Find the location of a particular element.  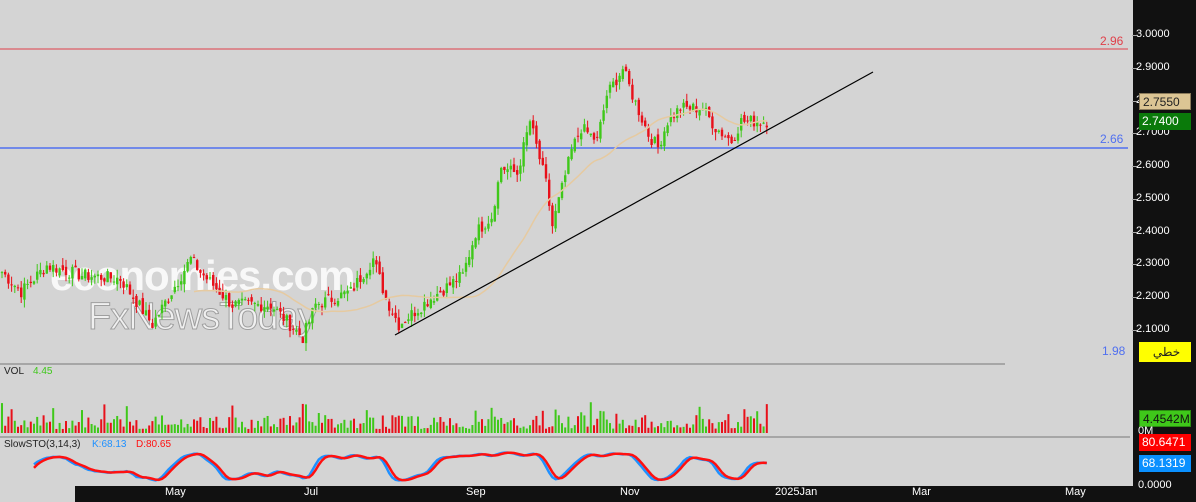

time-tick: May is located at coordinates (1075, 492).